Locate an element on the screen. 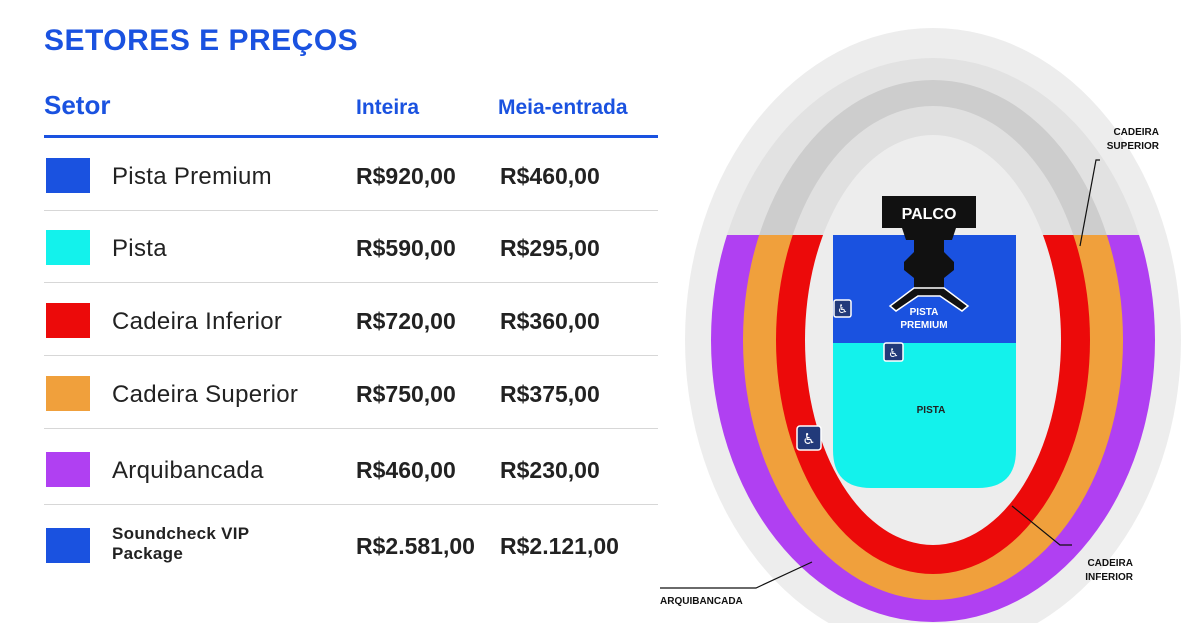  table-row: Pista R$590,00 R$295,00 is located at coordinates (351, 247).